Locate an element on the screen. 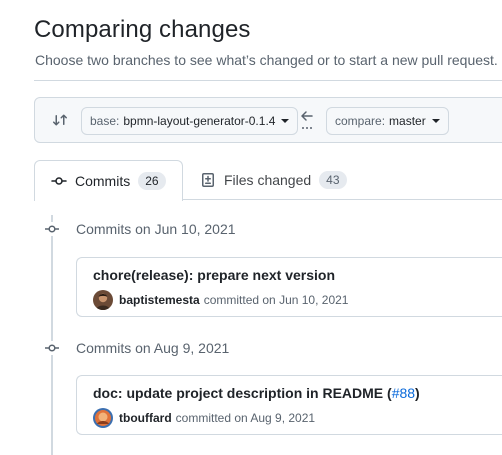 This screenshot has width=502, height=455. title-divider is located at coordinates (268, 80).